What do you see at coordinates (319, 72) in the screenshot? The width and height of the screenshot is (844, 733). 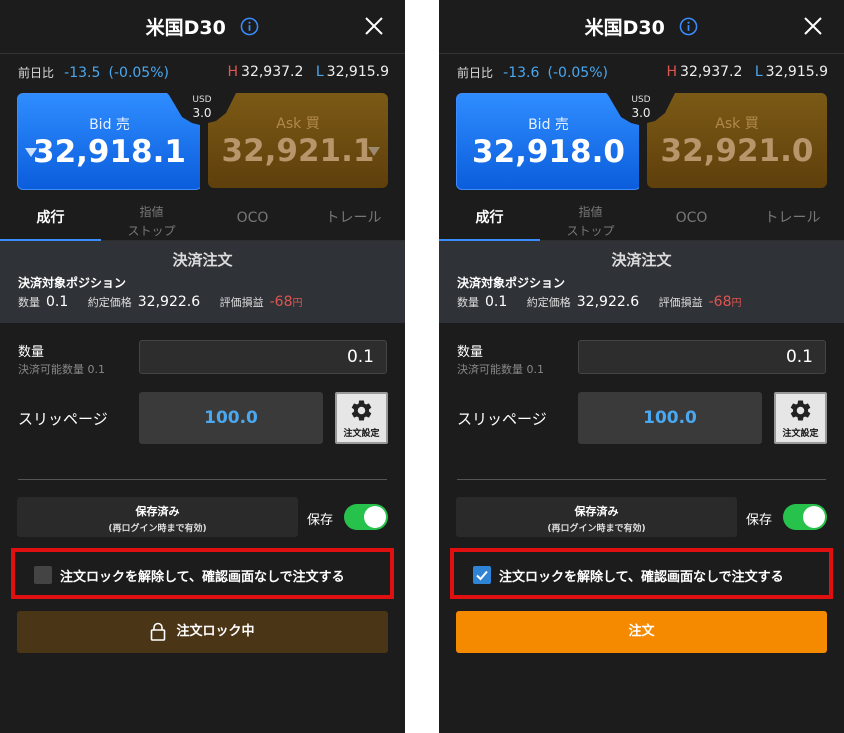 I see `low-label: L` at bounding box center [319, 72].